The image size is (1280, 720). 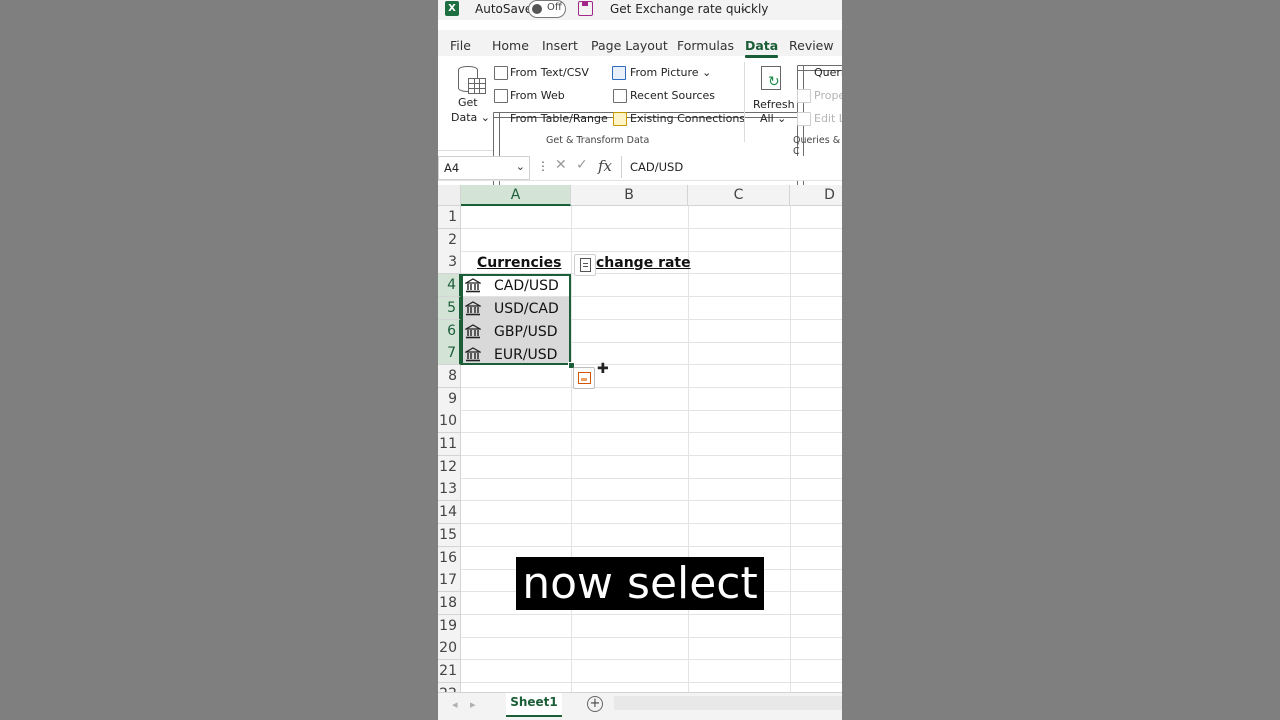 I want to click on tab-data: Data, so click(x=762, y=48).